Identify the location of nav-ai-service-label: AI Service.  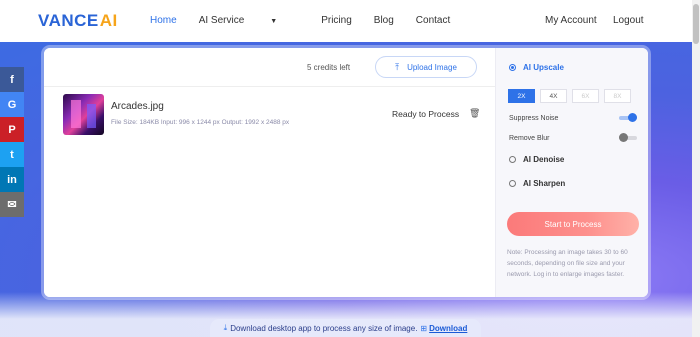
(221, 20).